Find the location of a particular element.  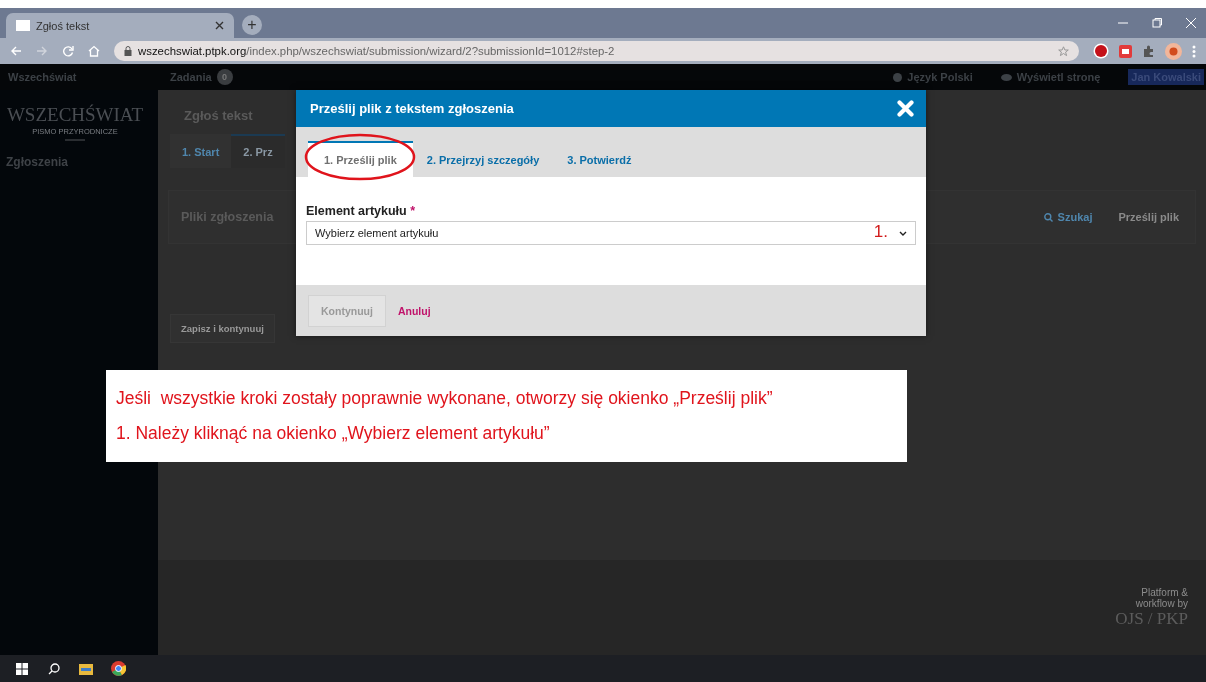

wizard-tab: 1. Prześlij plik is located at coordinates (360, 159).